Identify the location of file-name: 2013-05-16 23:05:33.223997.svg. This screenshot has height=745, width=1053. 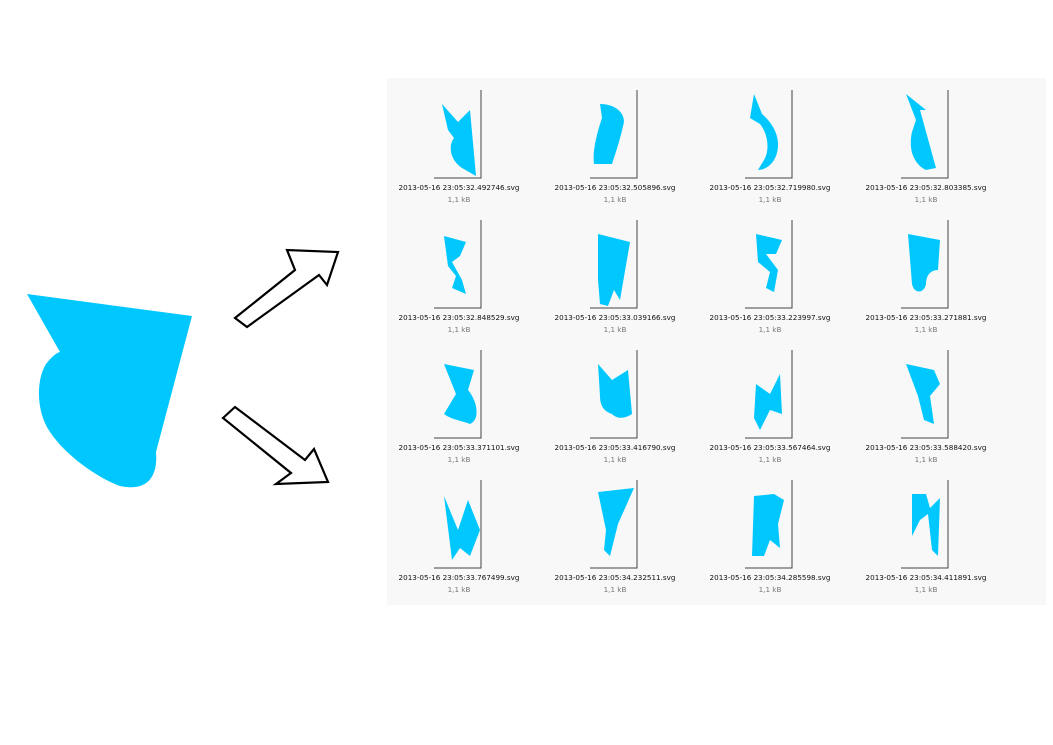
(770, 317).